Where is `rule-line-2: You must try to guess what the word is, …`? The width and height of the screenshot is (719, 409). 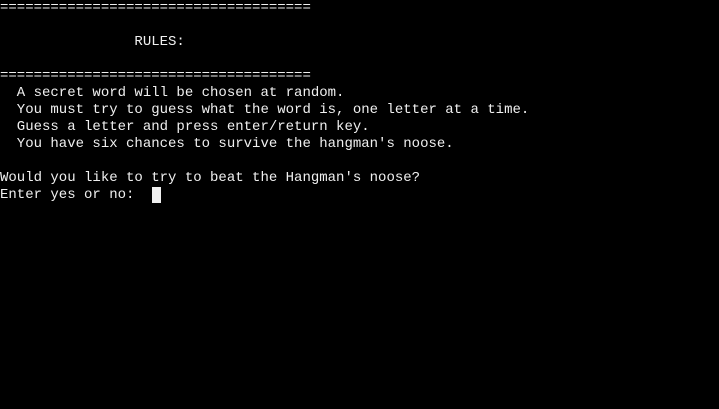 rule-line-2: You must try to guess what the word is, … is located at coordinates (265, 110).